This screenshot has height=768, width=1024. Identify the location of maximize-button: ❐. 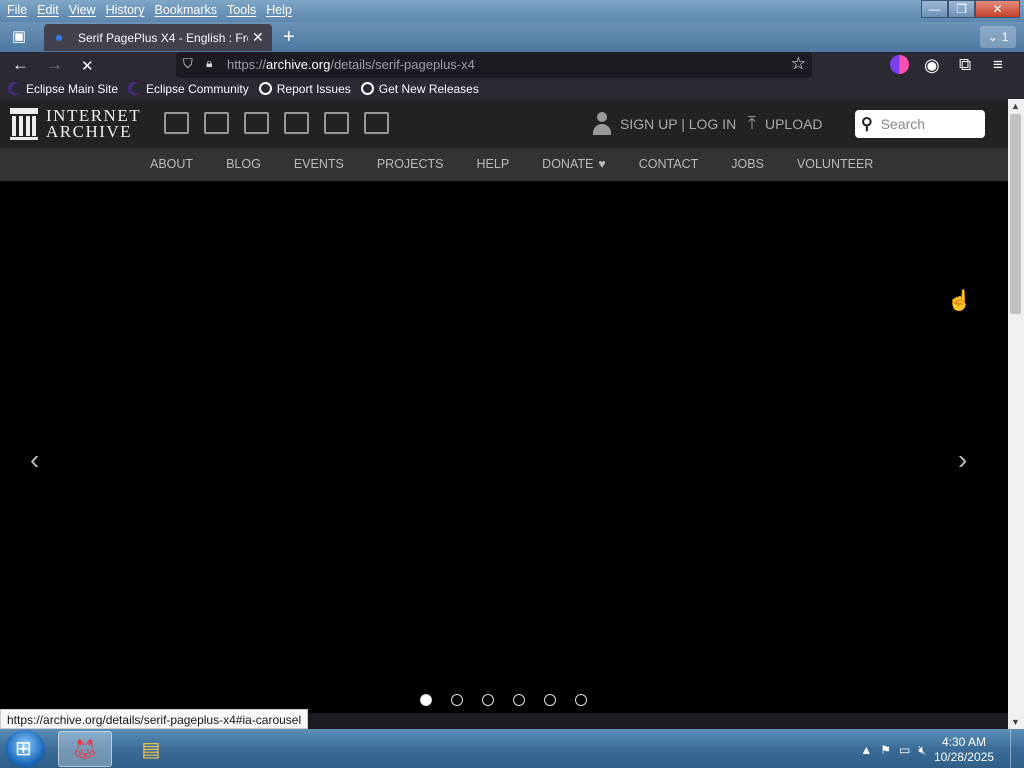
(961, 9).